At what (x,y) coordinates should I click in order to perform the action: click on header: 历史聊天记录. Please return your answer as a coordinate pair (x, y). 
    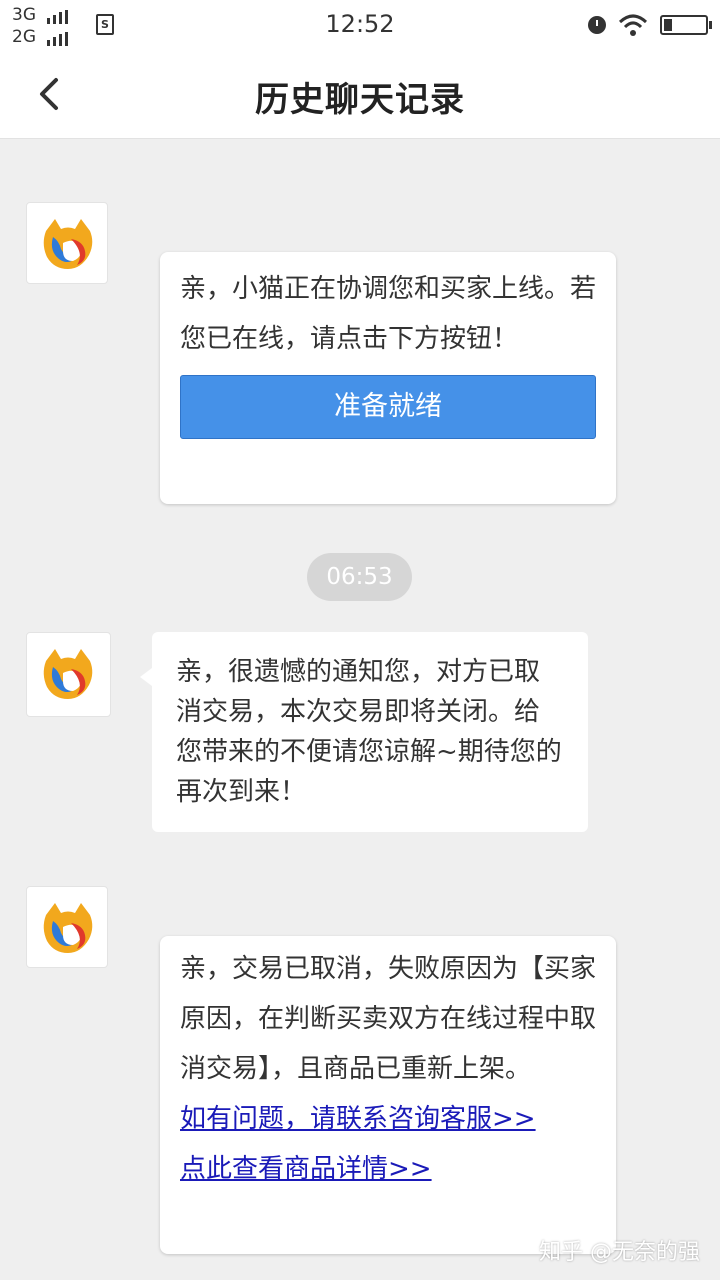
    Looking at the image, I should click on (360, 94).